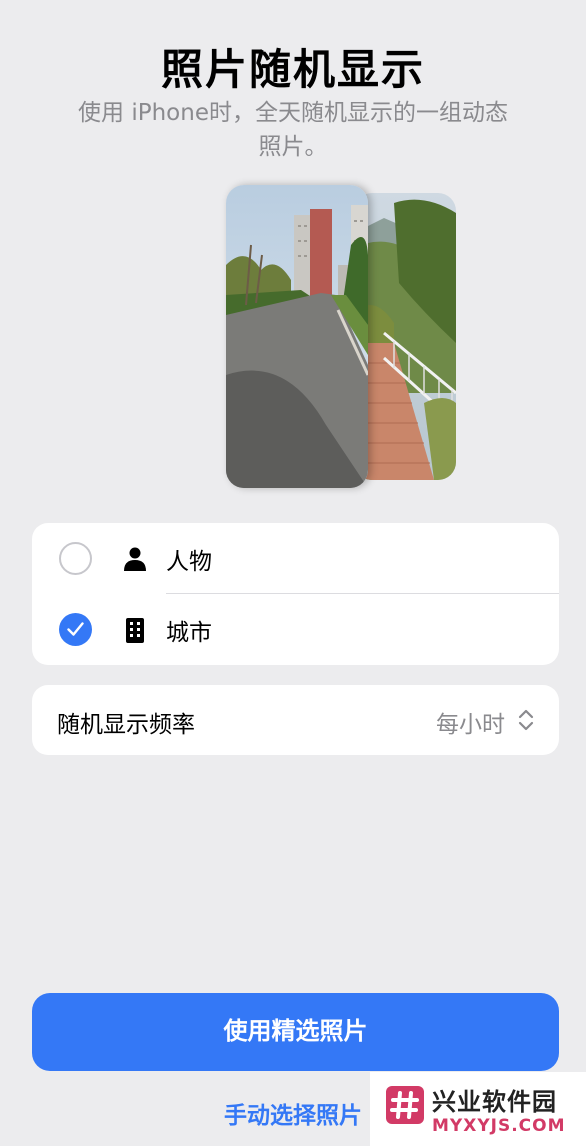 Image resolution: width=586 pixels, height=1146 pixels. Describe the element at coordinates (297, 336) in the screenshot. I see `preview-photo-road` at that location.